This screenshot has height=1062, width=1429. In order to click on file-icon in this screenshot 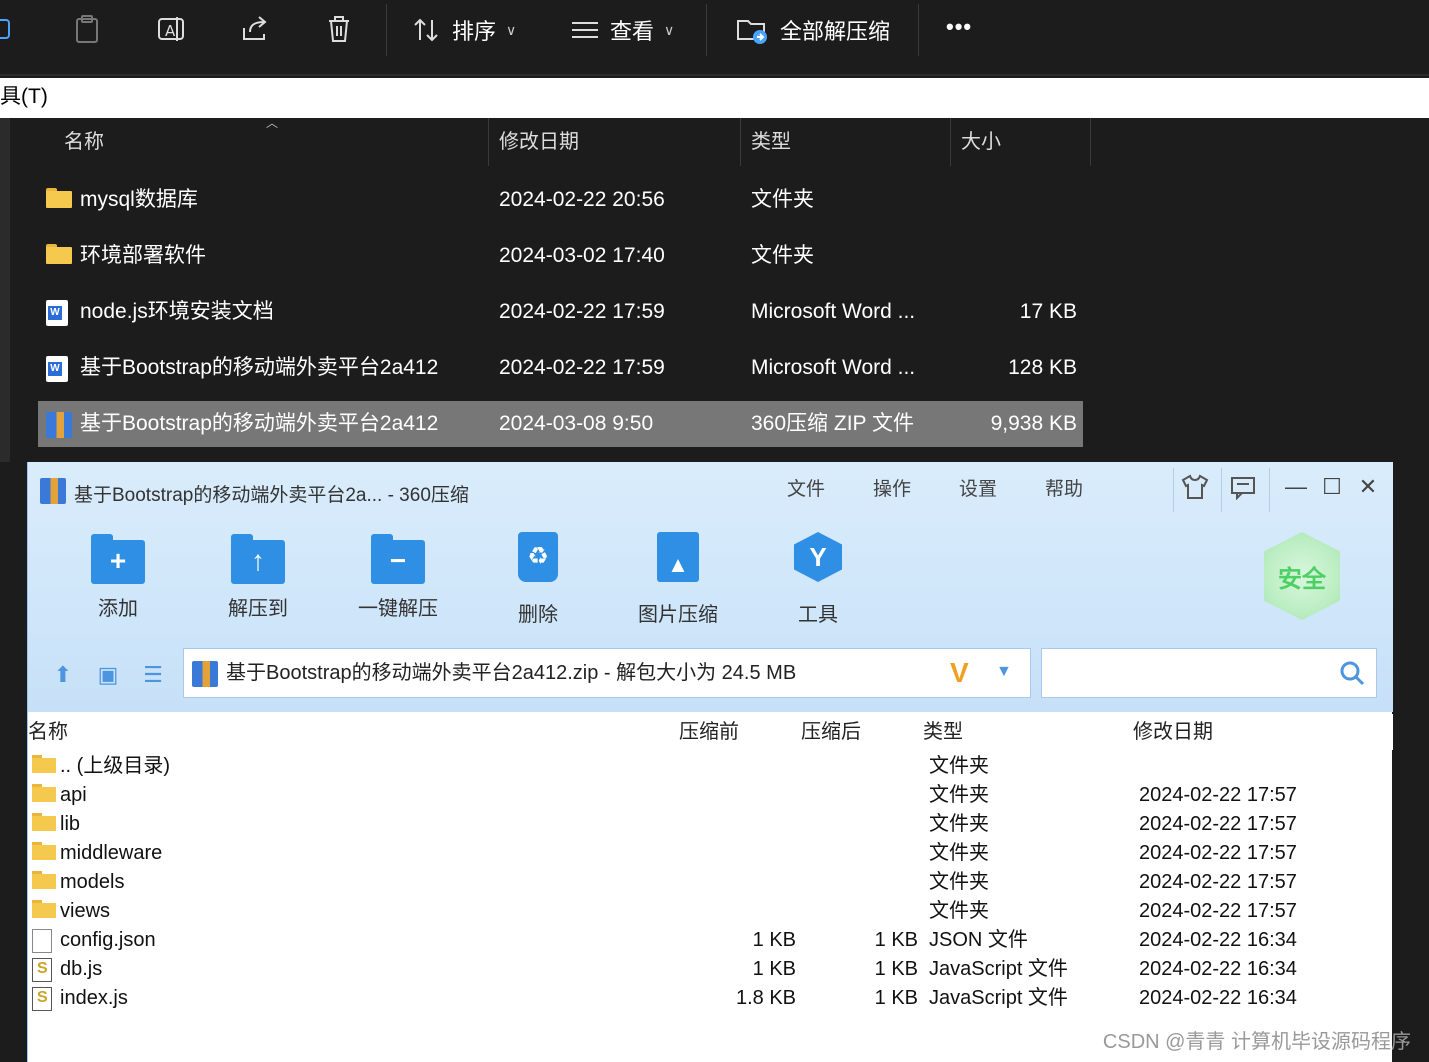, I will do `click(42, 941)`.